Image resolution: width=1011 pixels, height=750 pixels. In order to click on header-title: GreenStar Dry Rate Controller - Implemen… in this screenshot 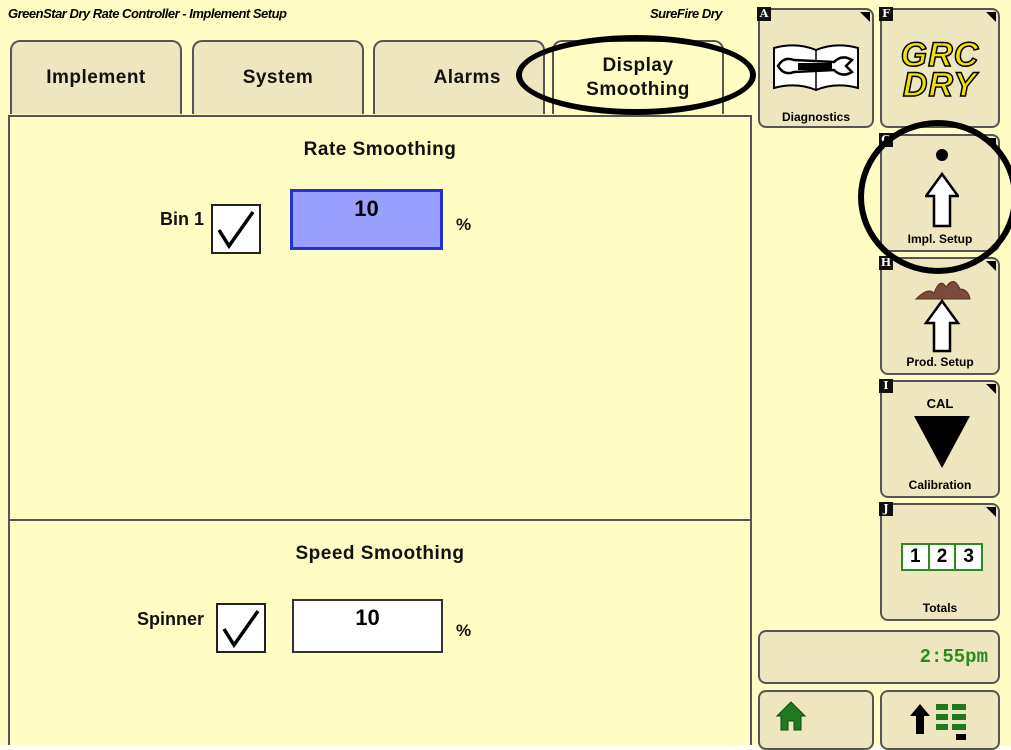, I will do `click(147, 13)`.